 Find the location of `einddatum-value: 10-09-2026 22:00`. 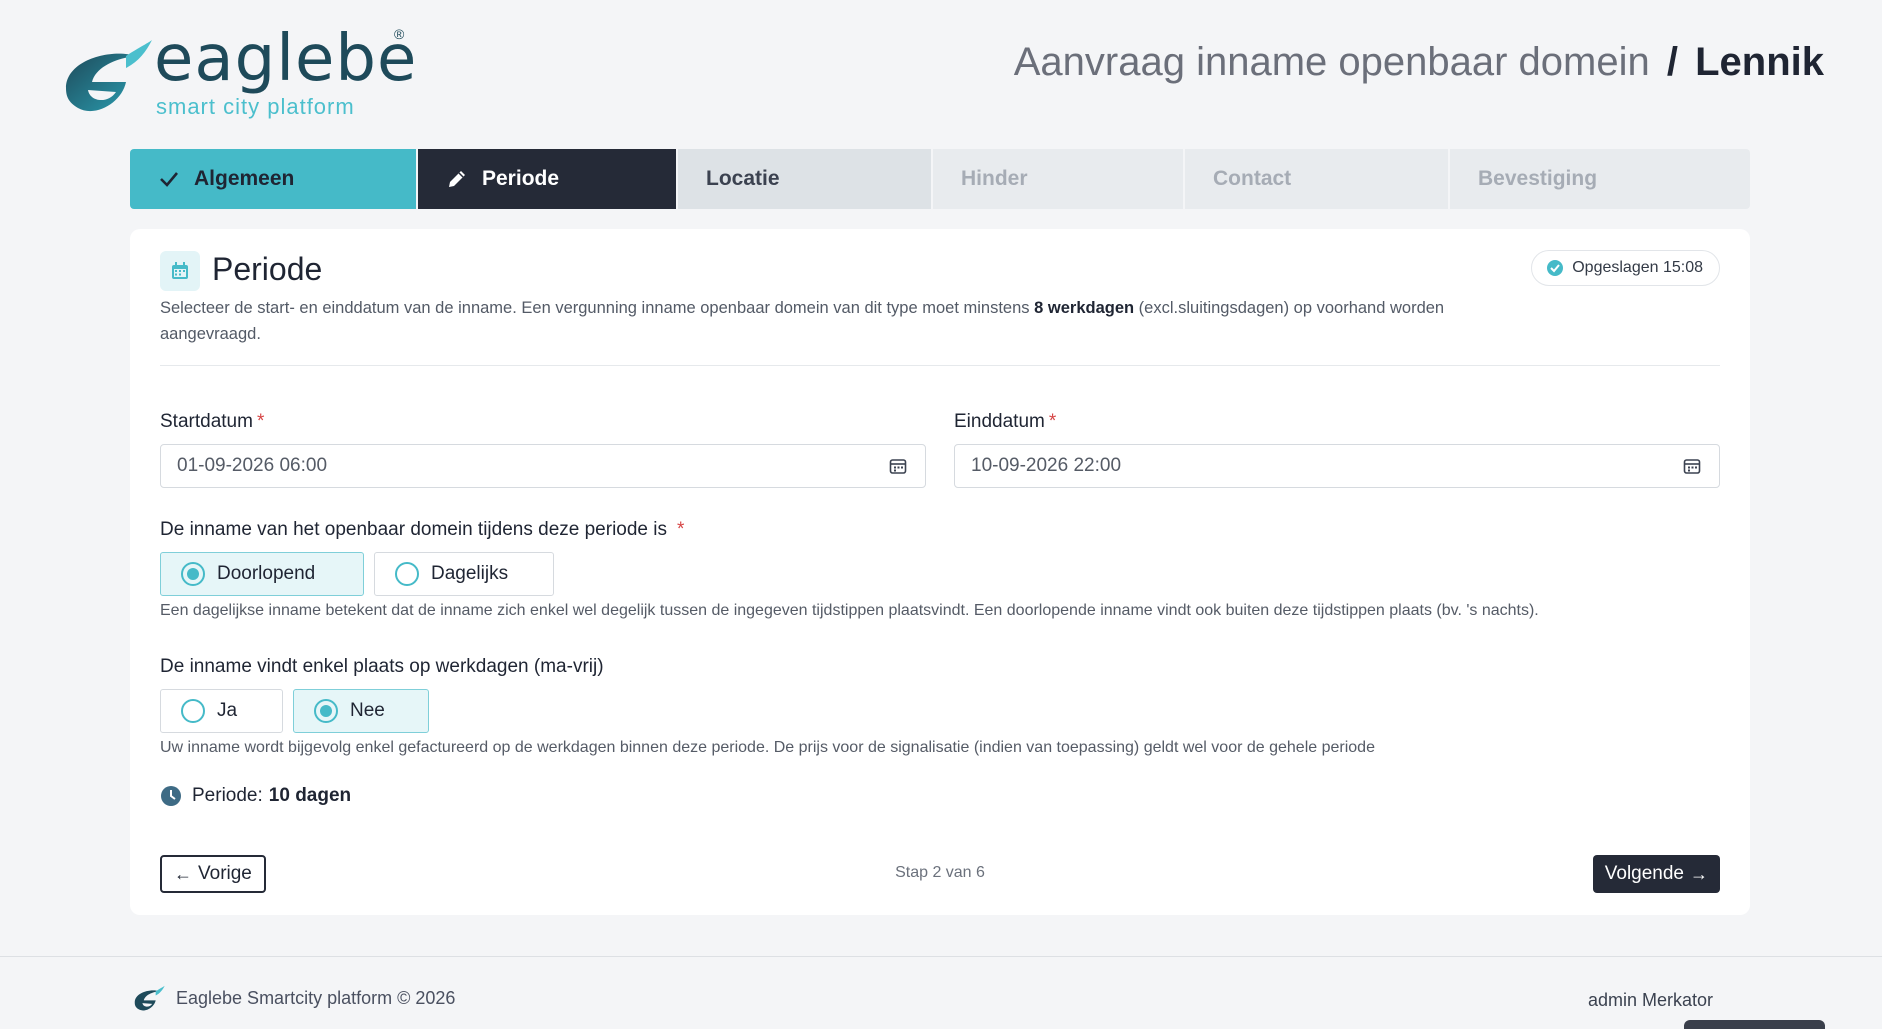

einddatum-value: 10-09-2026 22:00 is located at coordinates (1046, 465).